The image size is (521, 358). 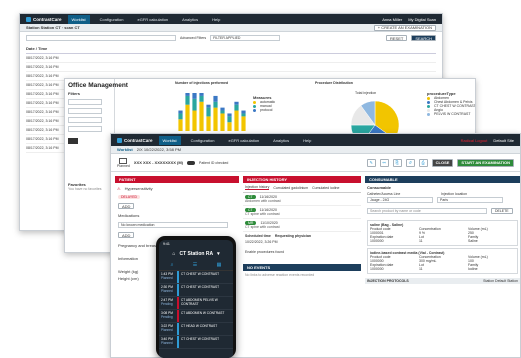 What do you see at coordinates (219, 265) in the screenshot?
I see `calendar-icon: ▦` at bounding box center [219, 265].